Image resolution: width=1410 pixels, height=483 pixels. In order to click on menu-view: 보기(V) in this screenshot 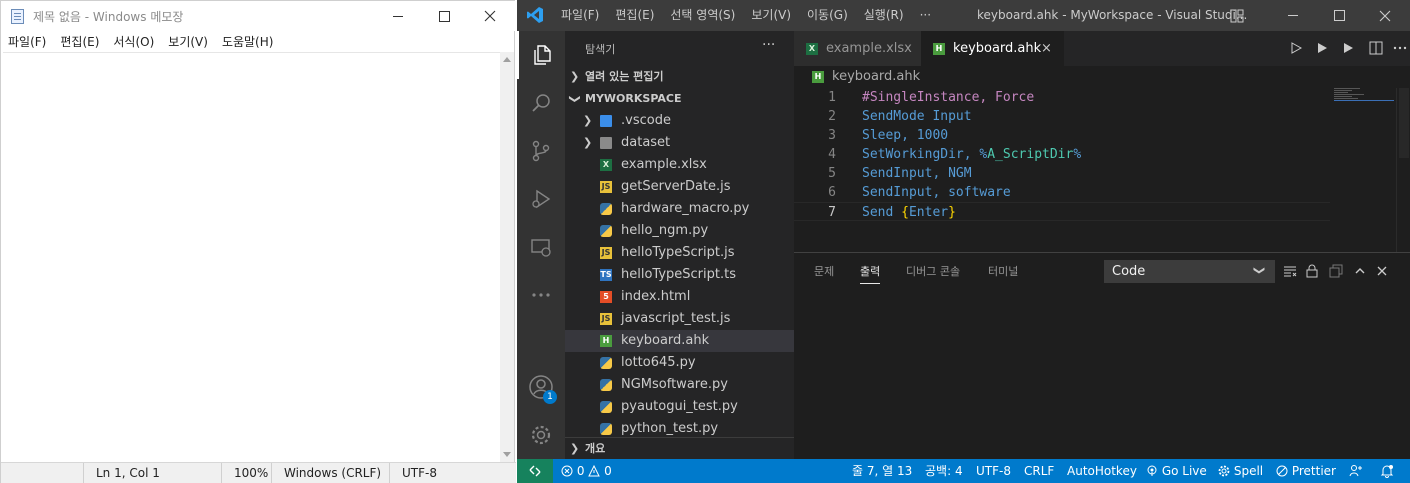, I will do `click(188, 42)`.